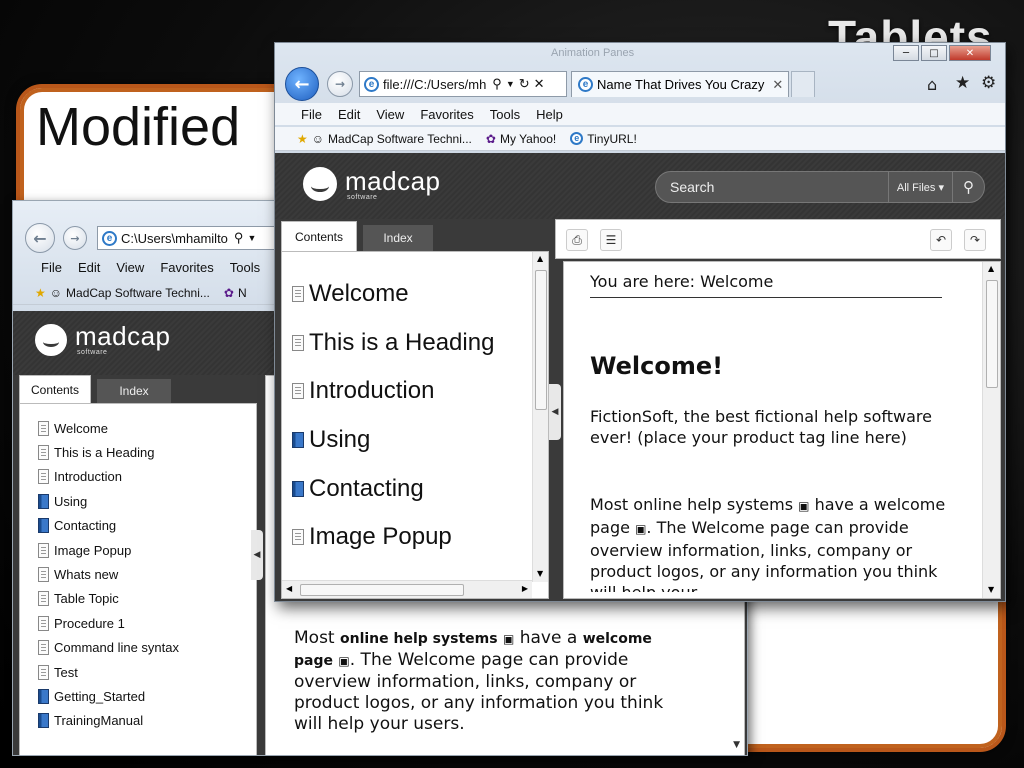 This screenshot has width=1024, height=768. I want to click on madcap-header: madcap software Search All Files ▾ ⚲, so click(640, 186).